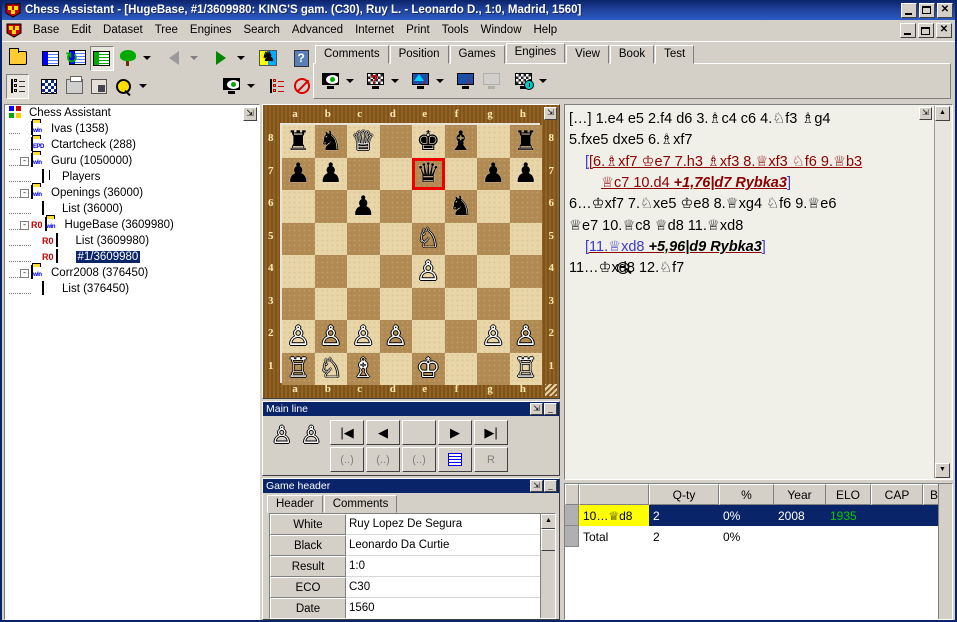 This screenshot has width=957, height=622. I want to click on tree-item-1-3609980: R0 #1/3609980, so click(132, 257).